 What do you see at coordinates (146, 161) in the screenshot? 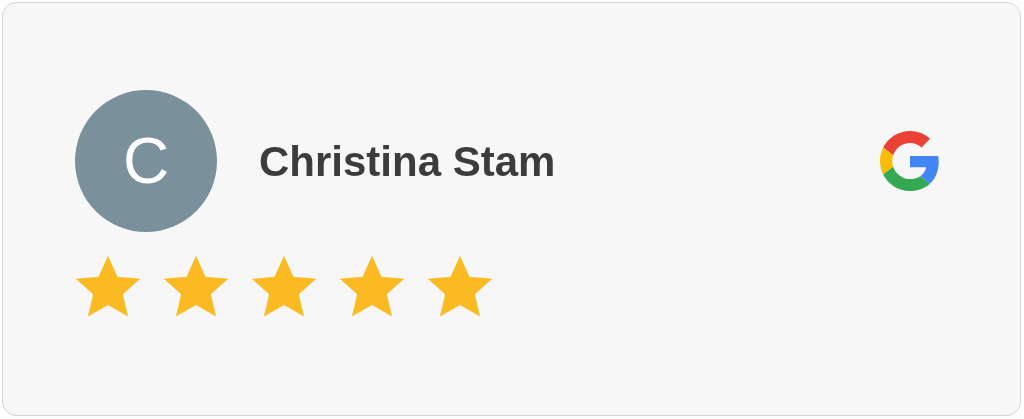
I see `avatar: C` at bounding box center [146, 161].